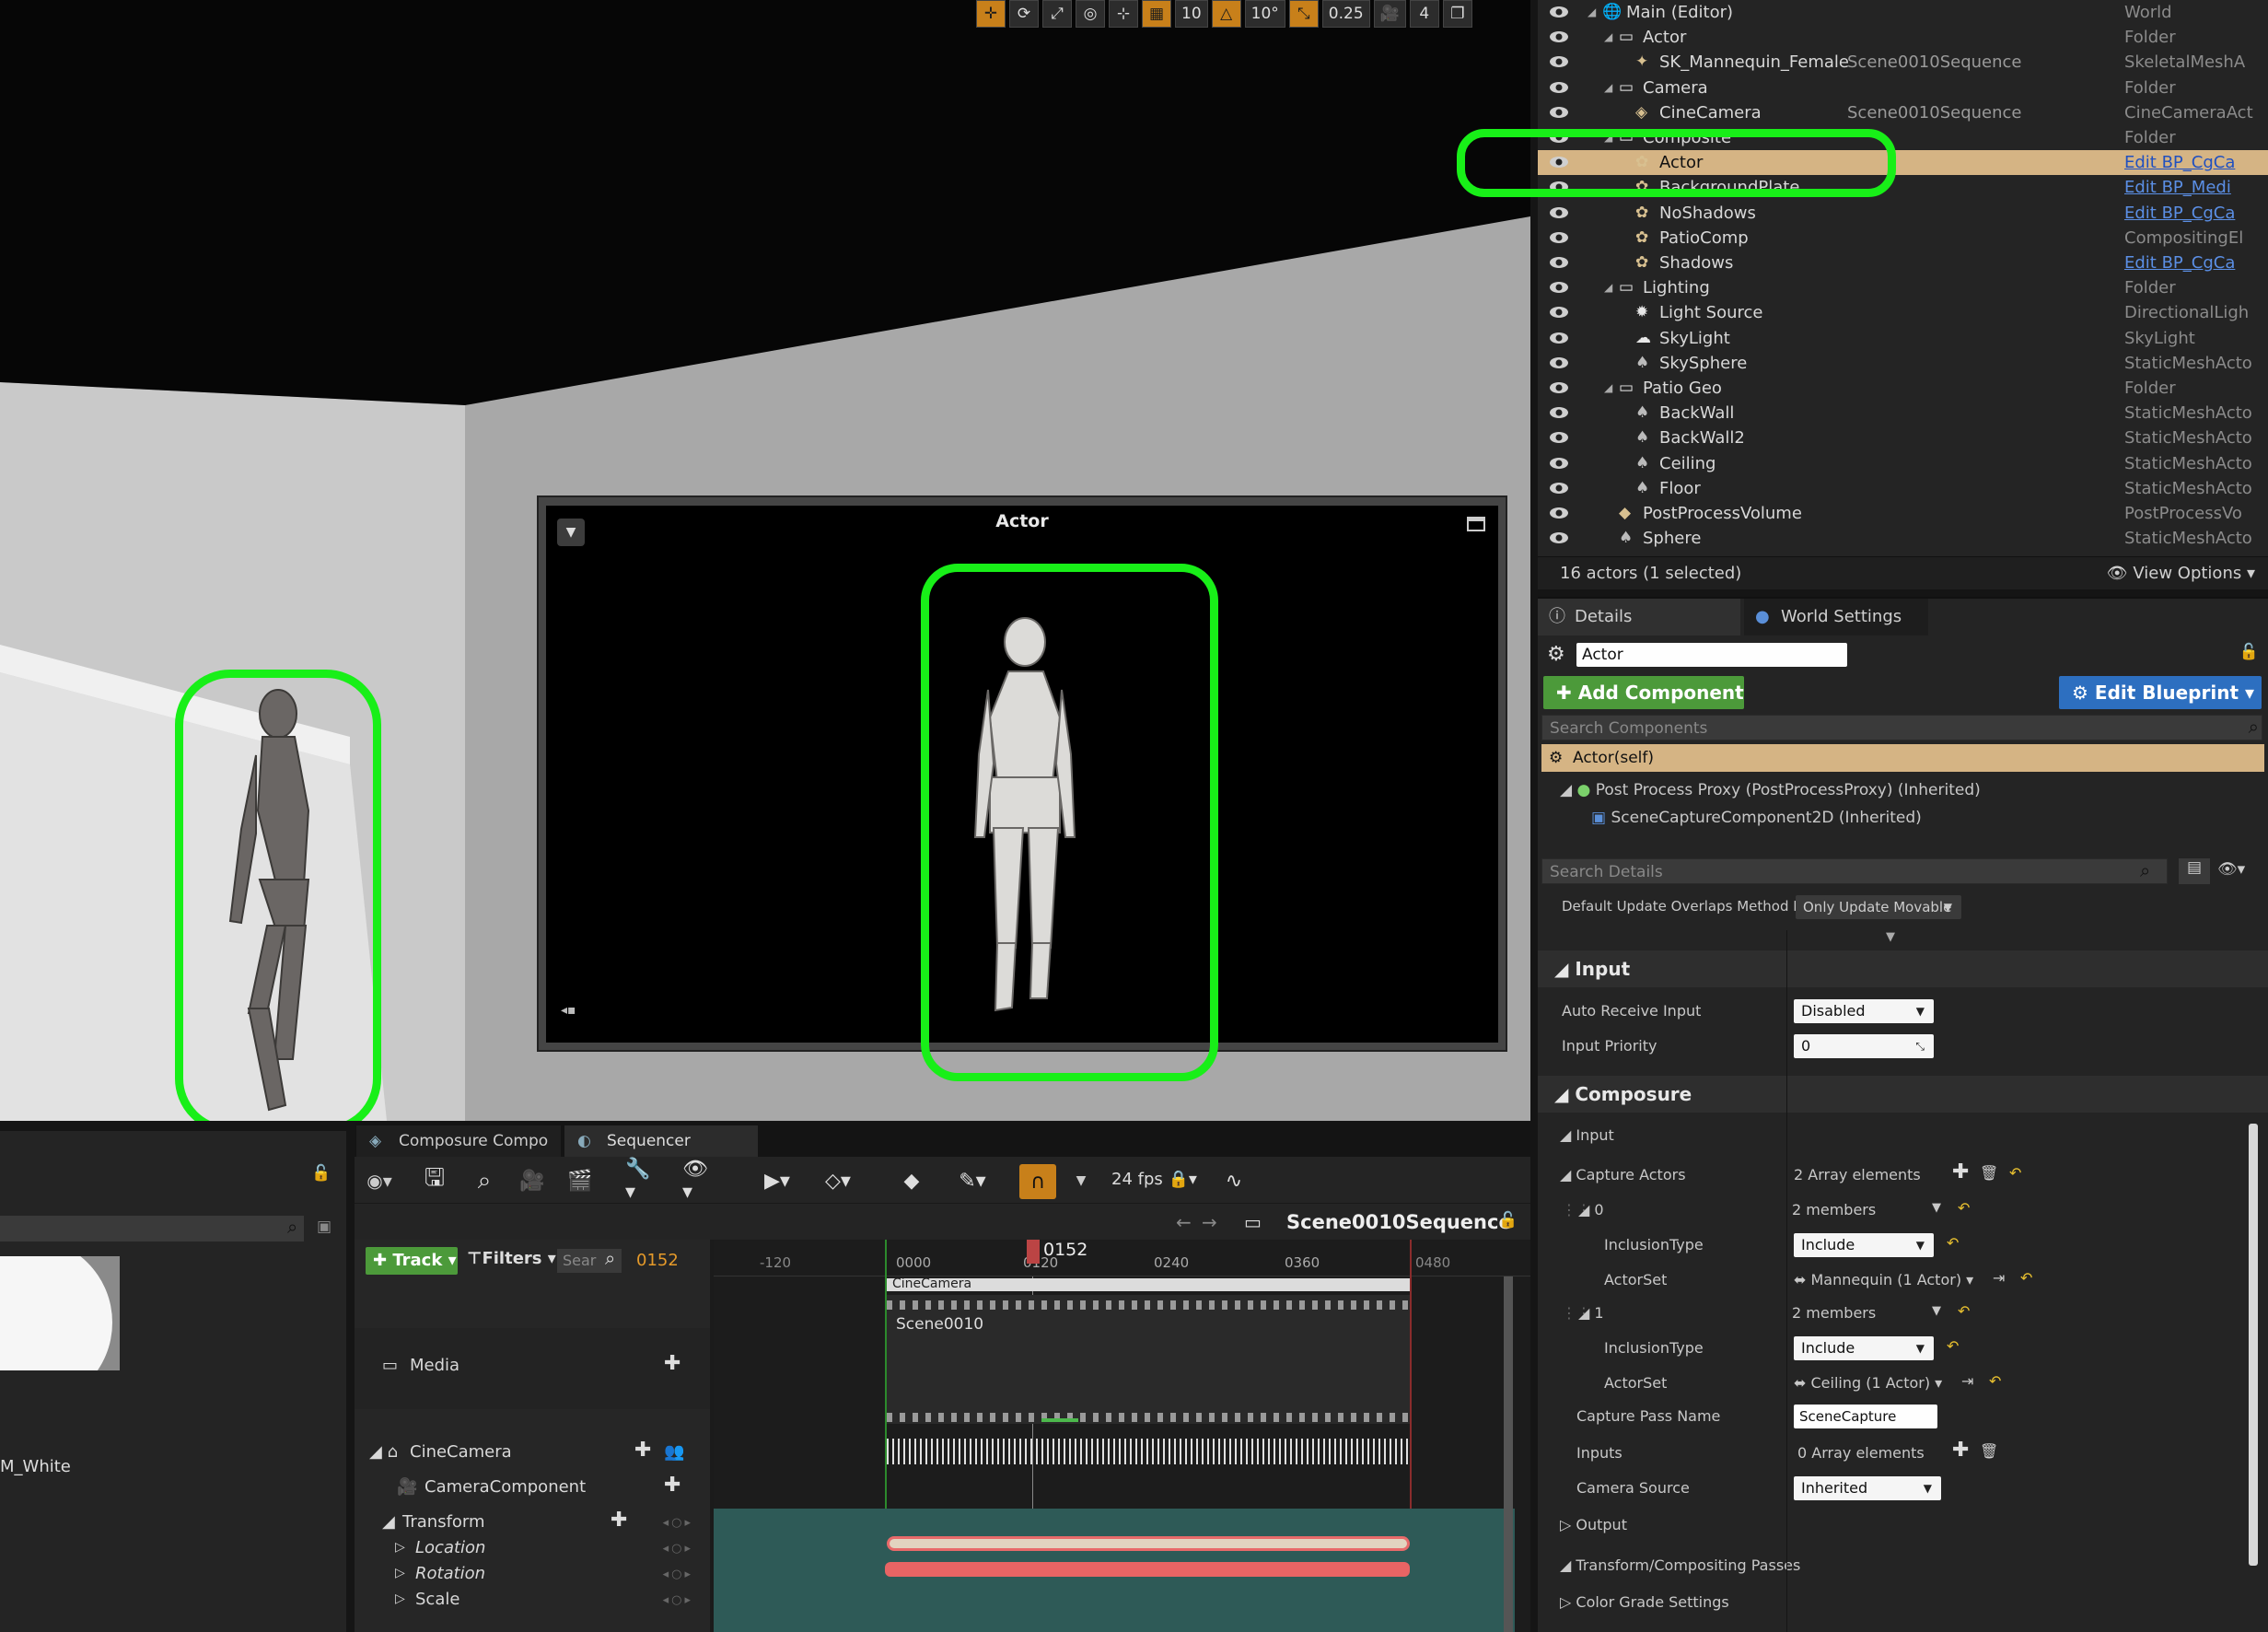 Image resolution: width=2268 pixels, height=1632 pixels. Describe the element at coordinates (1936, 1311) in the screenshot. I see `item1-chevron-icon: ▼` at that location.